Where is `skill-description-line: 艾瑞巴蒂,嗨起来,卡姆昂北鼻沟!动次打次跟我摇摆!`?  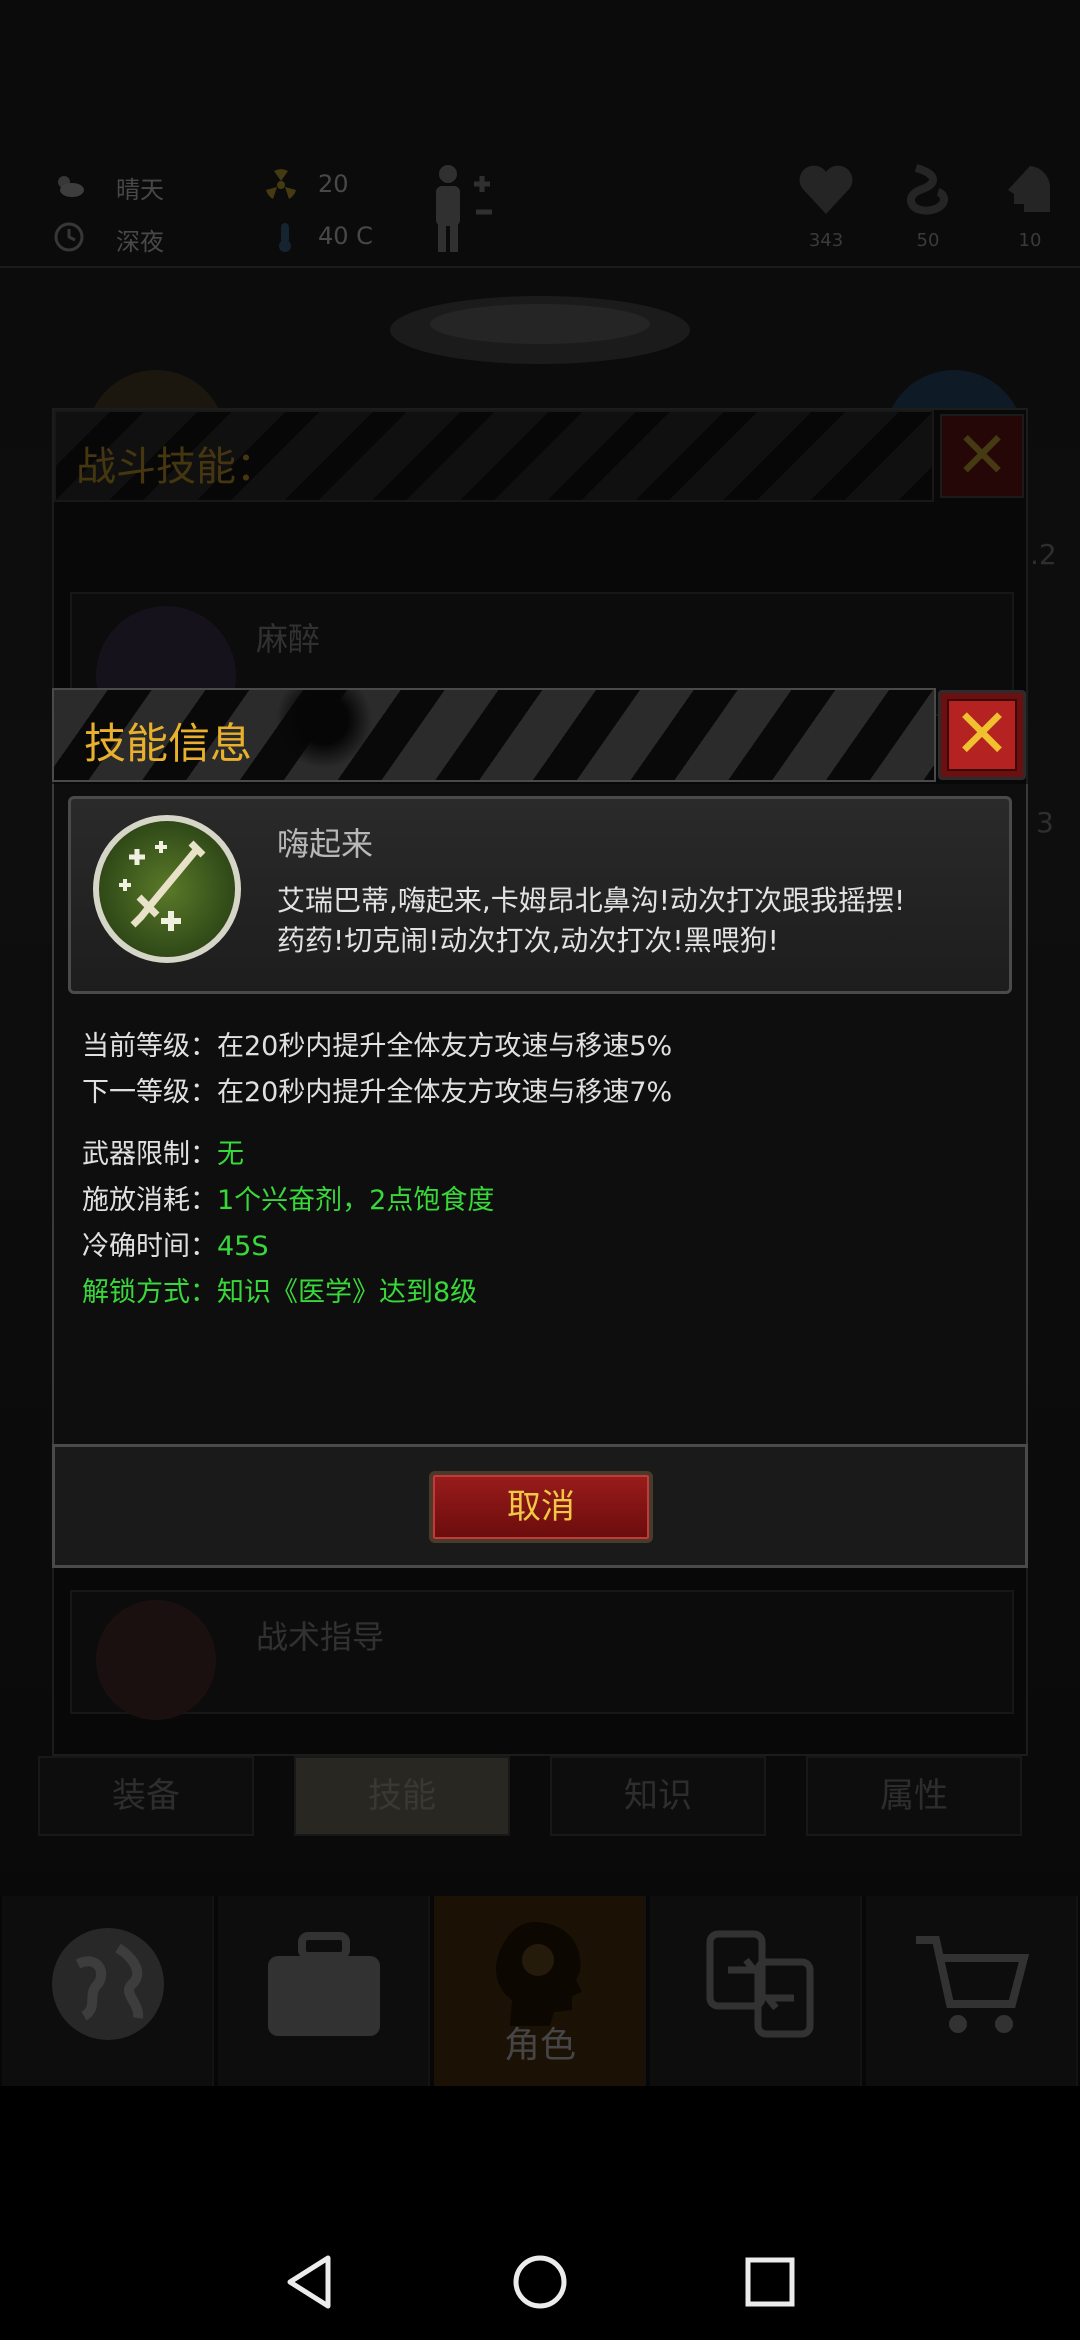
skill-description-line: 艾瑞巴蒂,嗨起来,卡姆昂北鼻沟!动次打次跟我摇摆! is located at coordinates (591, 900).